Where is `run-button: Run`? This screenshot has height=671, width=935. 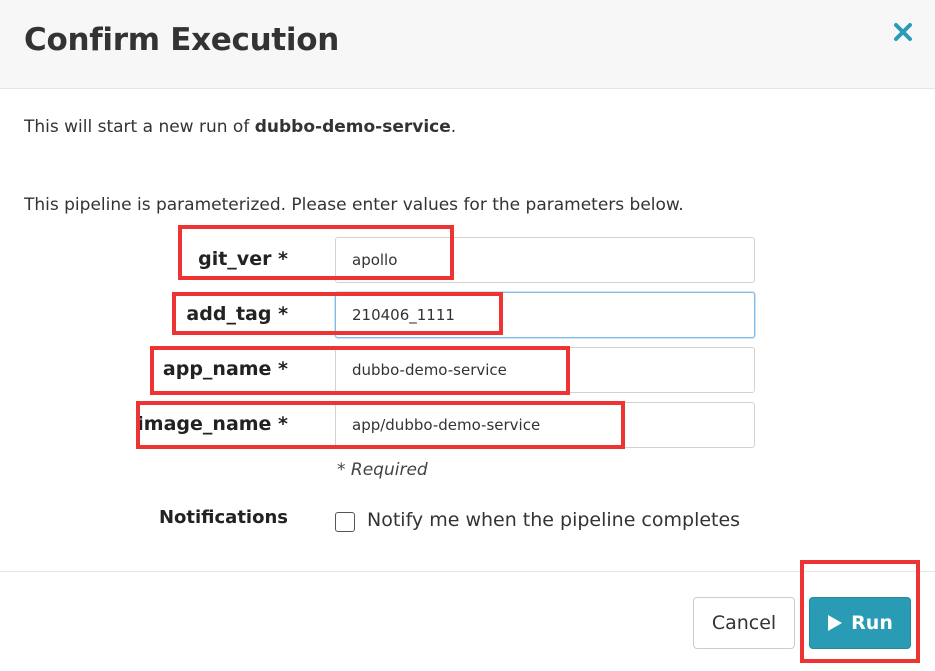 run-button: Run is located at coordinates (860, 623).